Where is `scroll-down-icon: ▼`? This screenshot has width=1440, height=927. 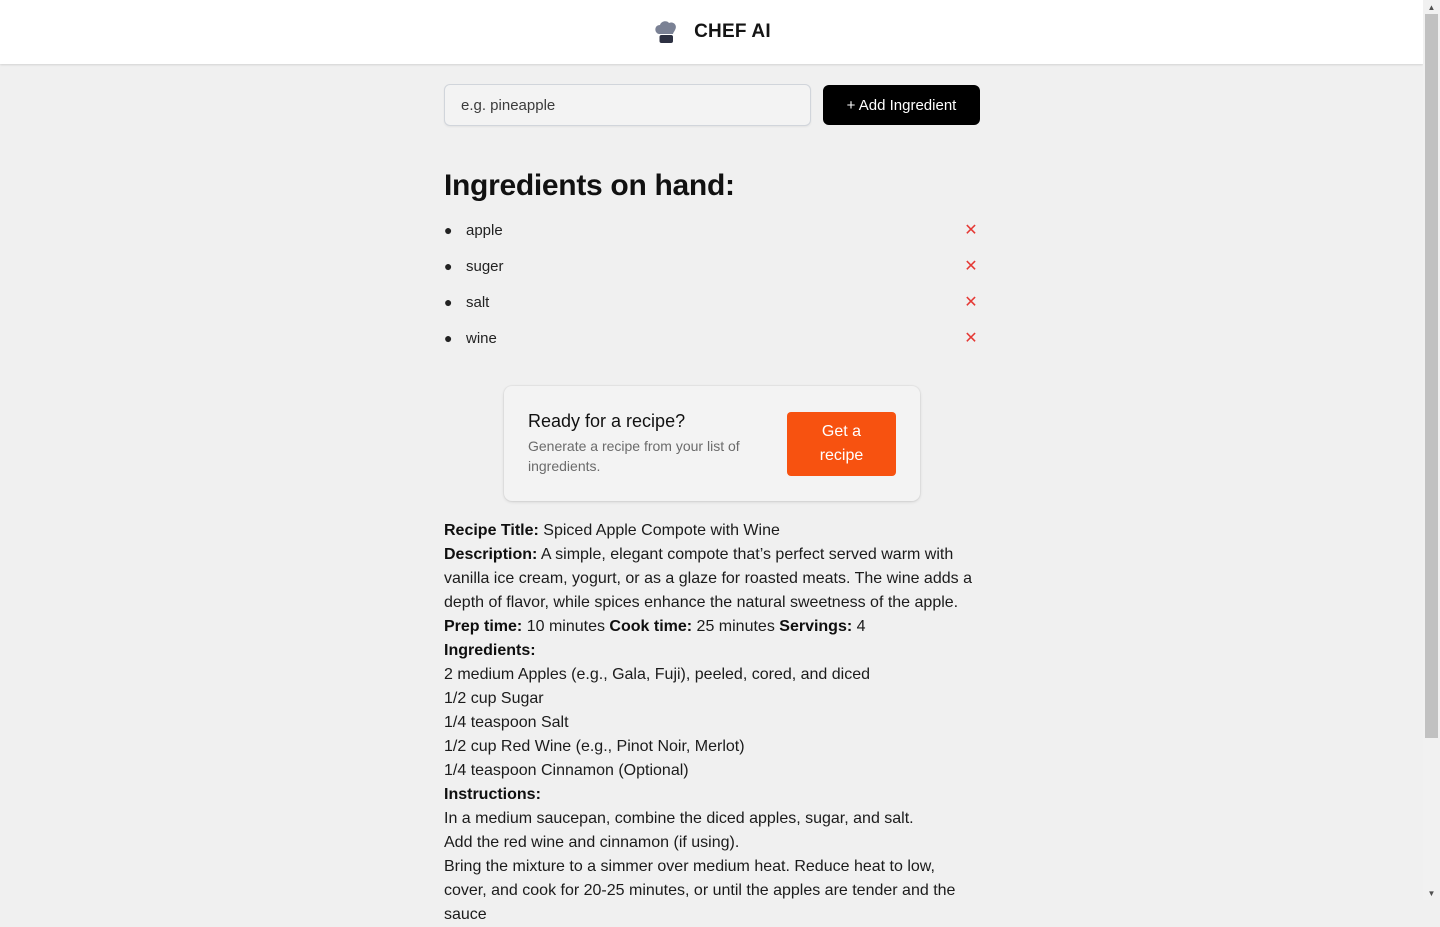 scroll-down-icon: ▼ is located at coordinates (1431, 893).